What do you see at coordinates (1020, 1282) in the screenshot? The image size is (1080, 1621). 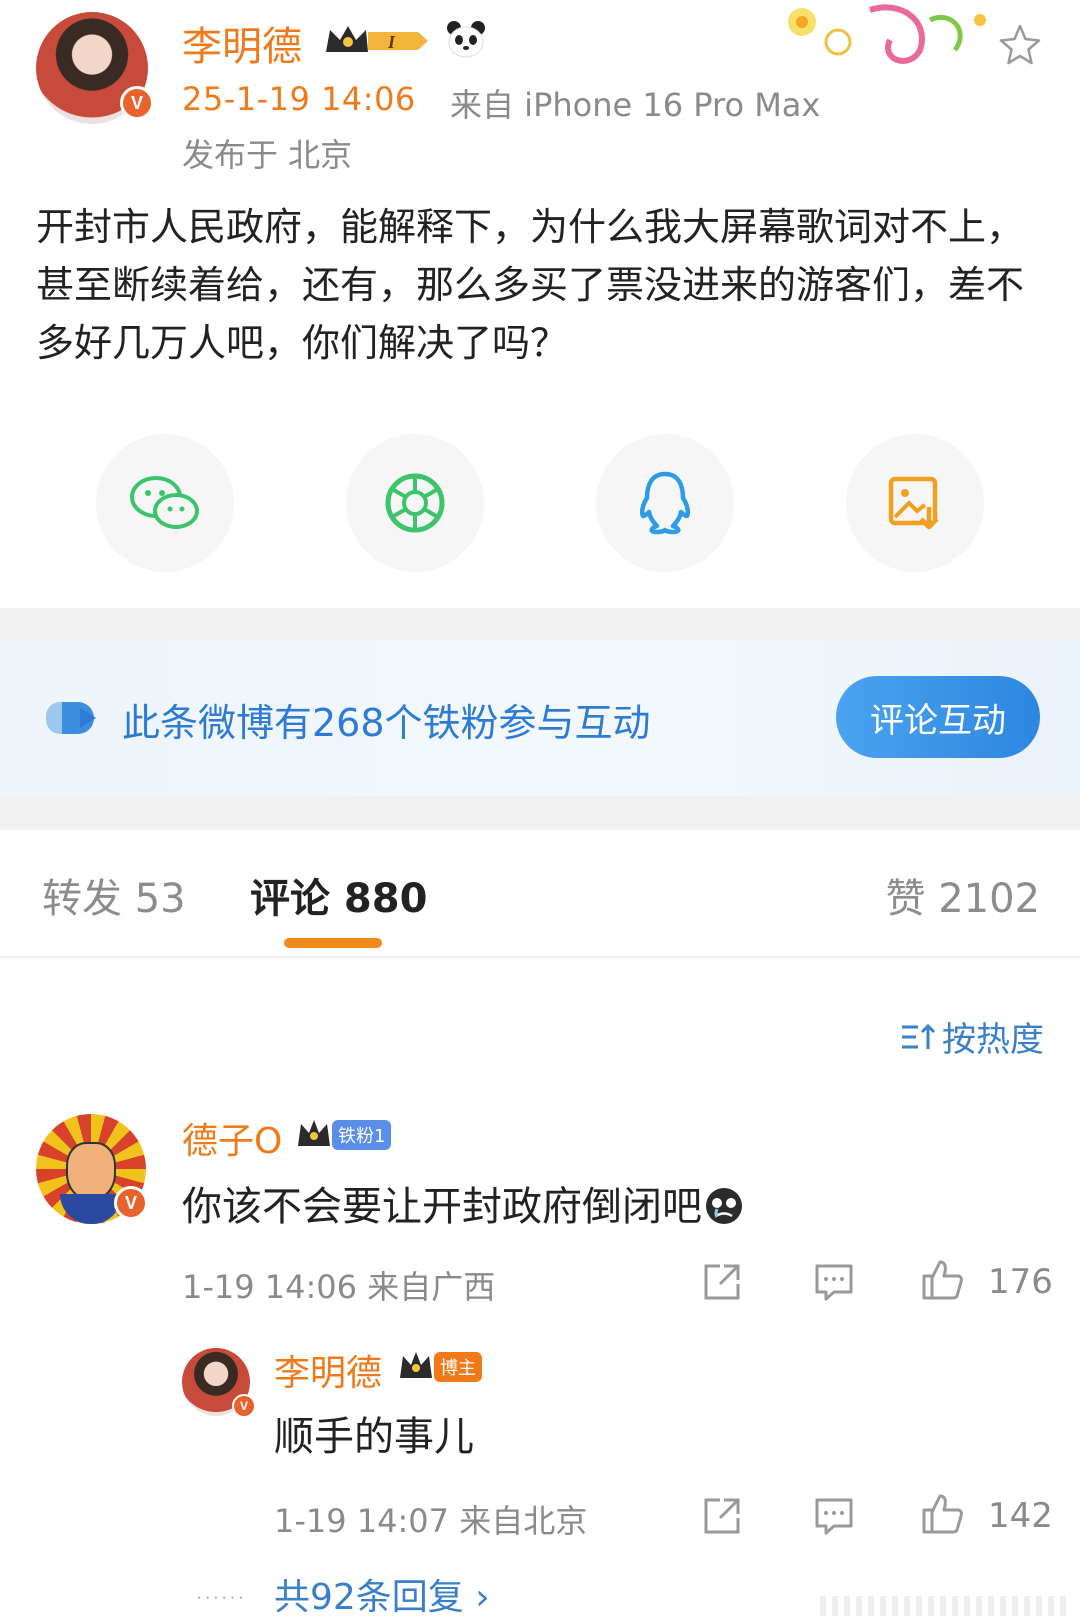 I see `like-count: 176` at bounding box center [1020, 1282].